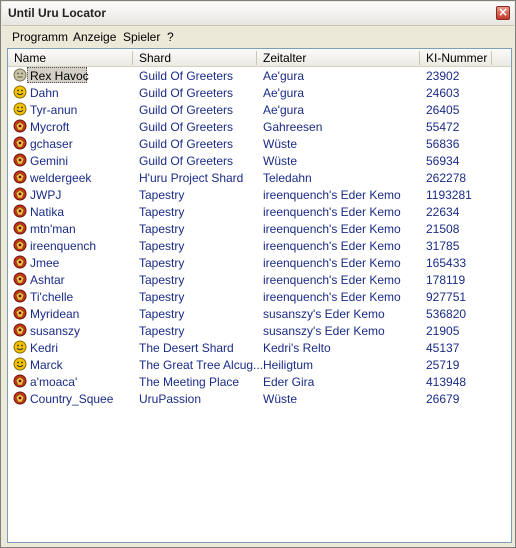  Describe the element at coordinates (44, 93) in the screenshot. I see `cell-name: Dahn` at that location.